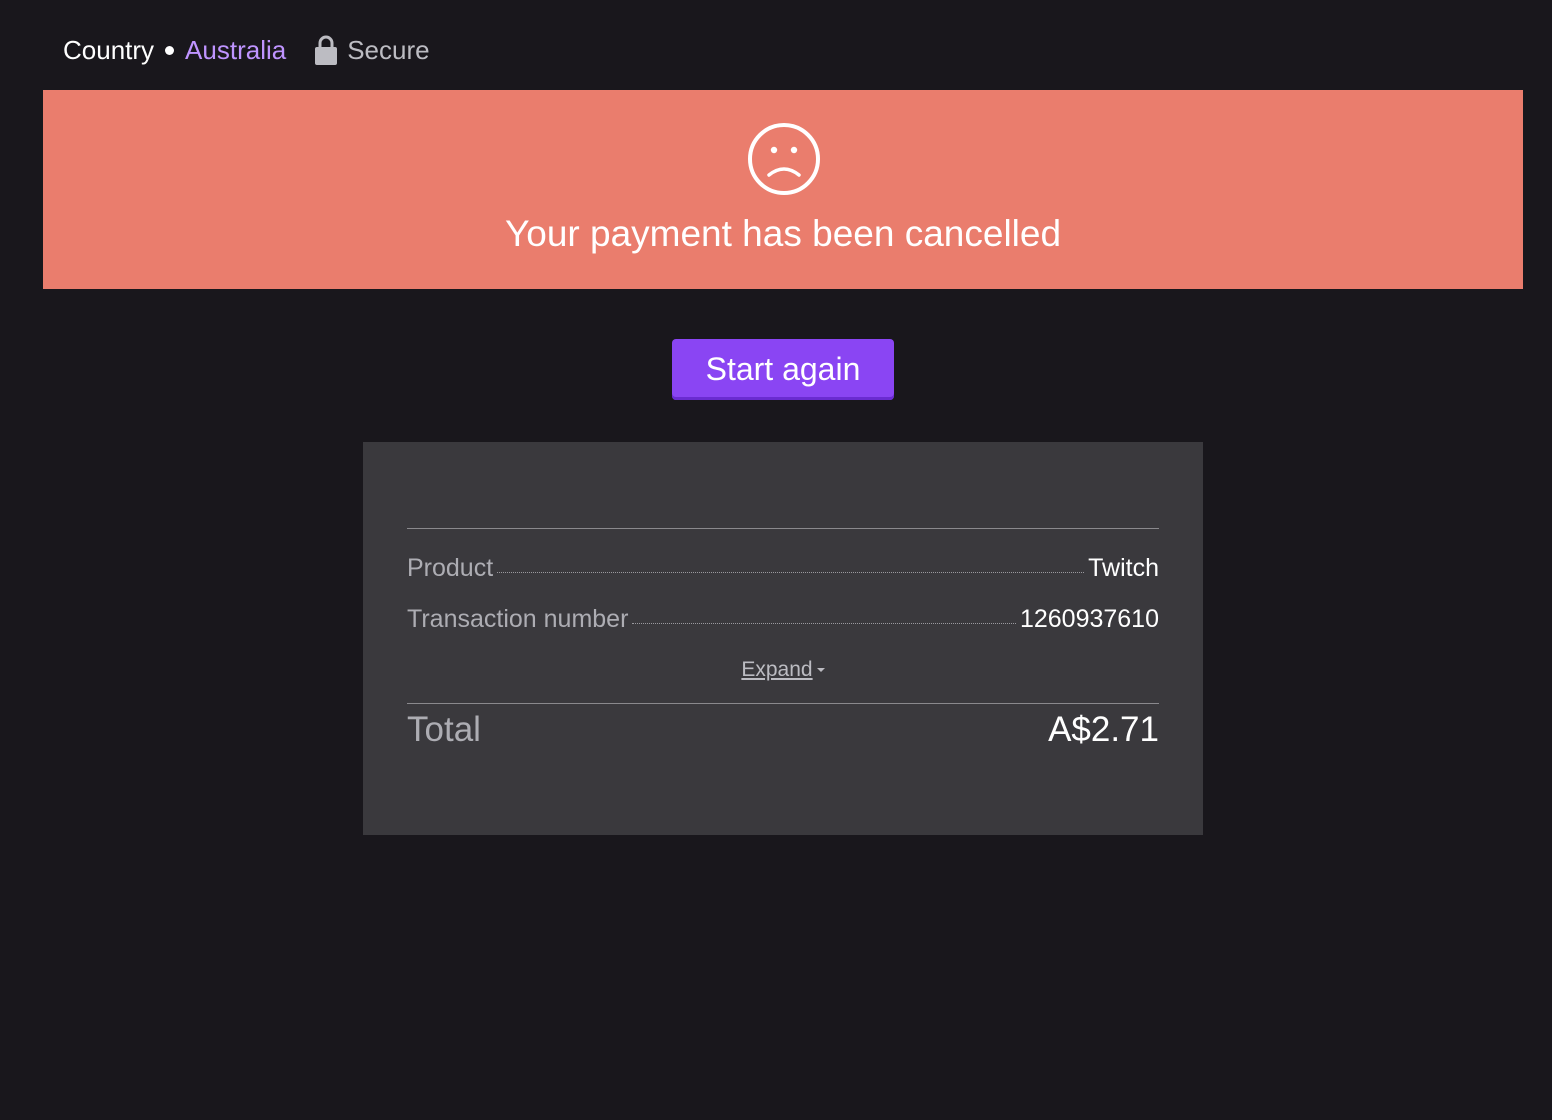 The width and height of the screenshot is (1552, 1120). What do you see at coordinates (235, 50) in the screenshot?
I see `country-value: Australia` at bounding box center [235, 50].